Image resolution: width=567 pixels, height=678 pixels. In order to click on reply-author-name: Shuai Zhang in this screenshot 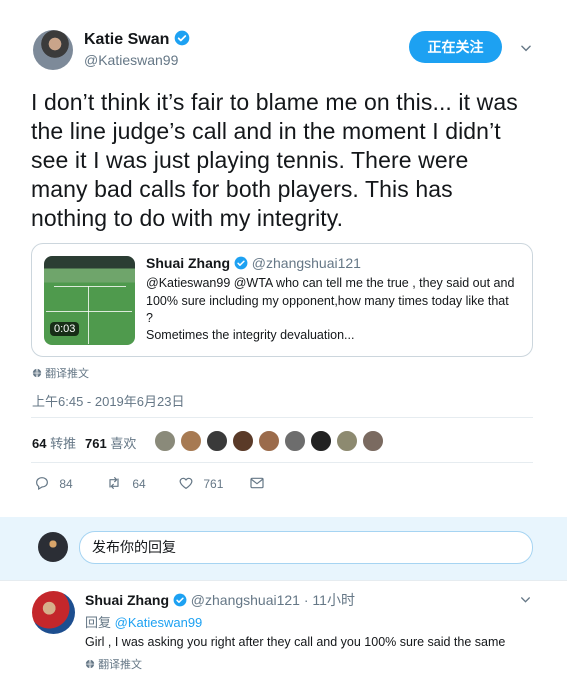, I will do `click(127, 600)`.